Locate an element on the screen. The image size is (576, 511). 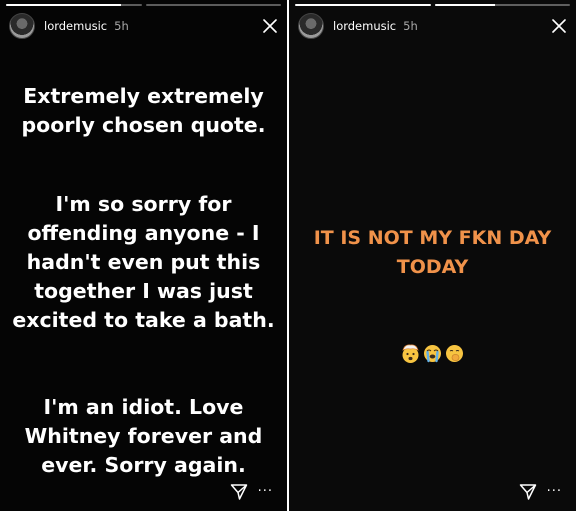
loudly-crying-face-icon is located at coordinates (432, 354).